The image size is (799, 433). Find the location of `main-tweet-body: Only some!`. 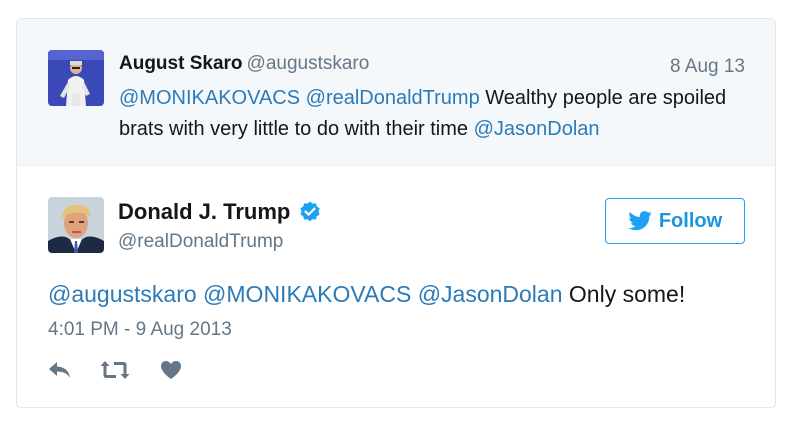

main-tweet-body: Only some! is located at coordinates (624, 294).